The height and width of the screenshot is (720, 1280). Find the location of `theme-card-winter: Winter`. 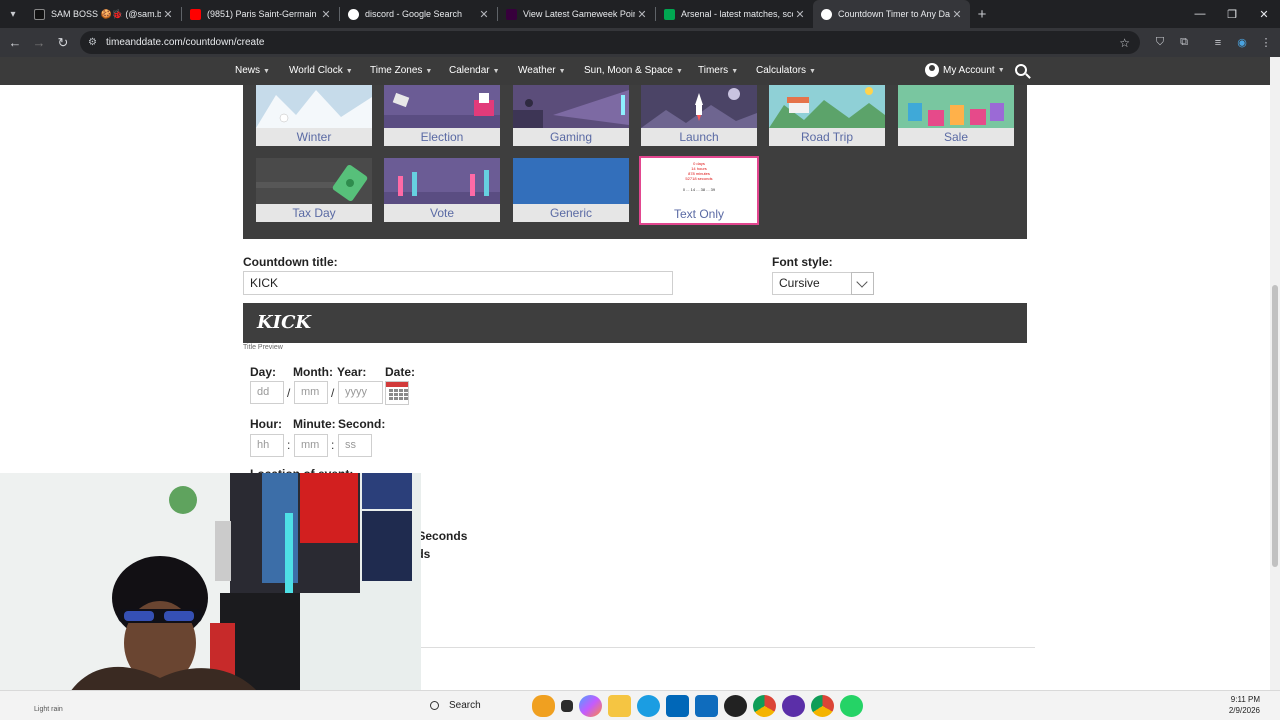

theme-card-winter: Winter is located at coordinates (314, 115).